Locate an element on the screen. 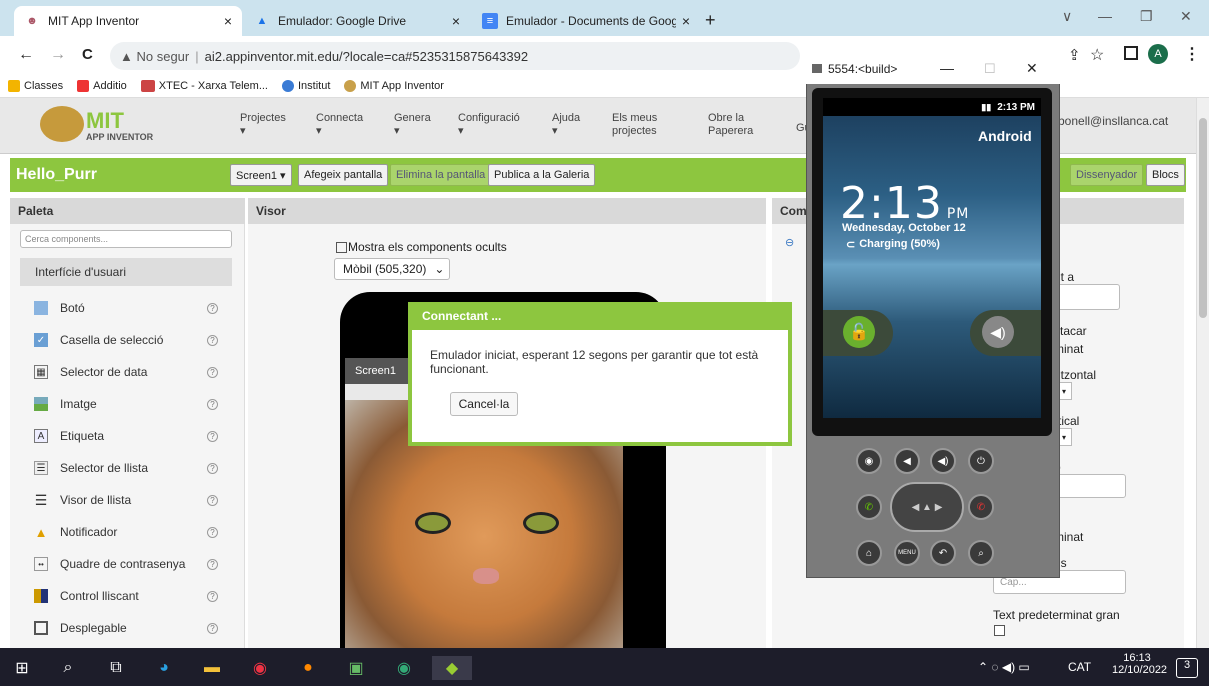 This screenshot has width=1209, height=686. camera-button: ◉ is located at coordinates (869, 461).